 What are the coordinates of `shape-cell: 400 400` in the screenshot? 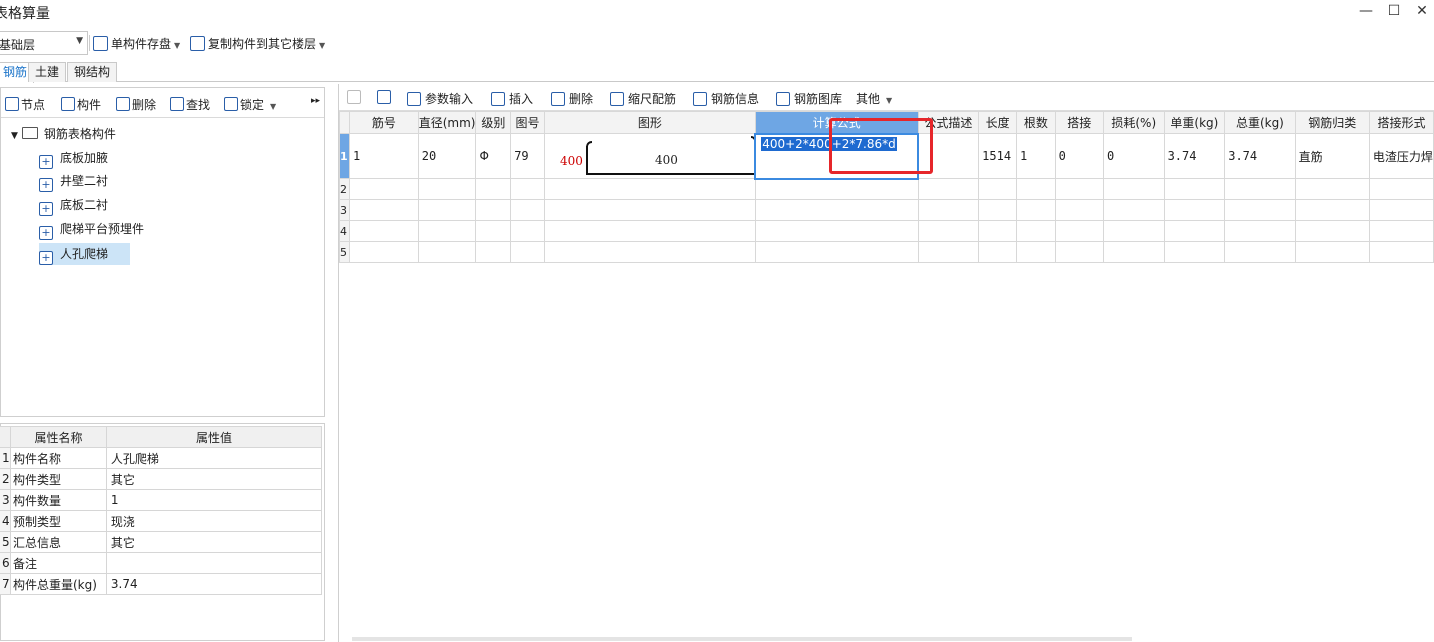 It's located at (649, 156).